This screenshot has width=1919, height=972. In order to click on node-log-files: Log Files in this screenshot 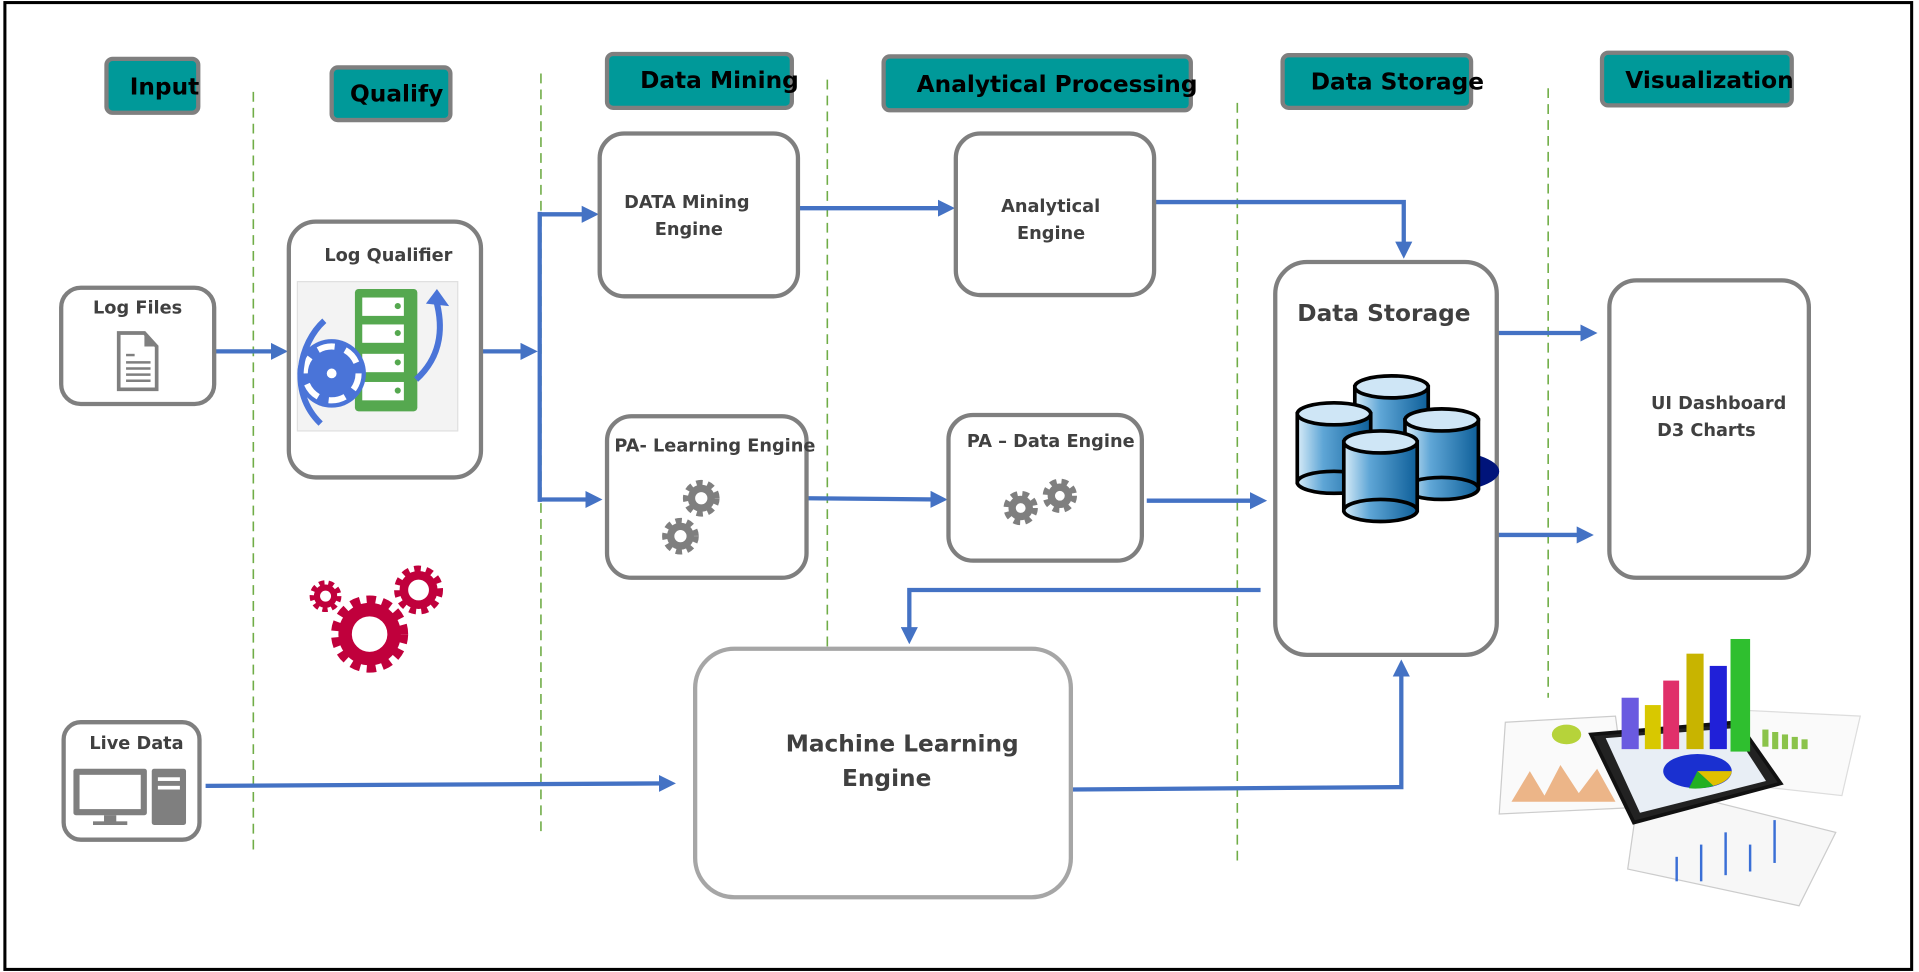, I will do `click(138, 346)`.